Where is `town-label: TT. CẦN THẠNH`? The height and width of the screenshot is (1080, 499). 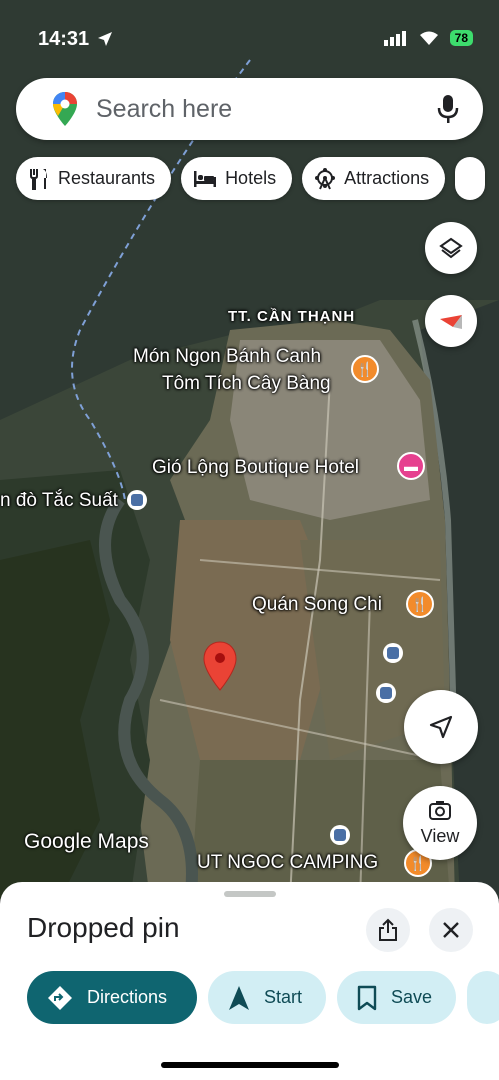
town-label: TT. CẦN THẠNH is located at coordinates (292, 316).